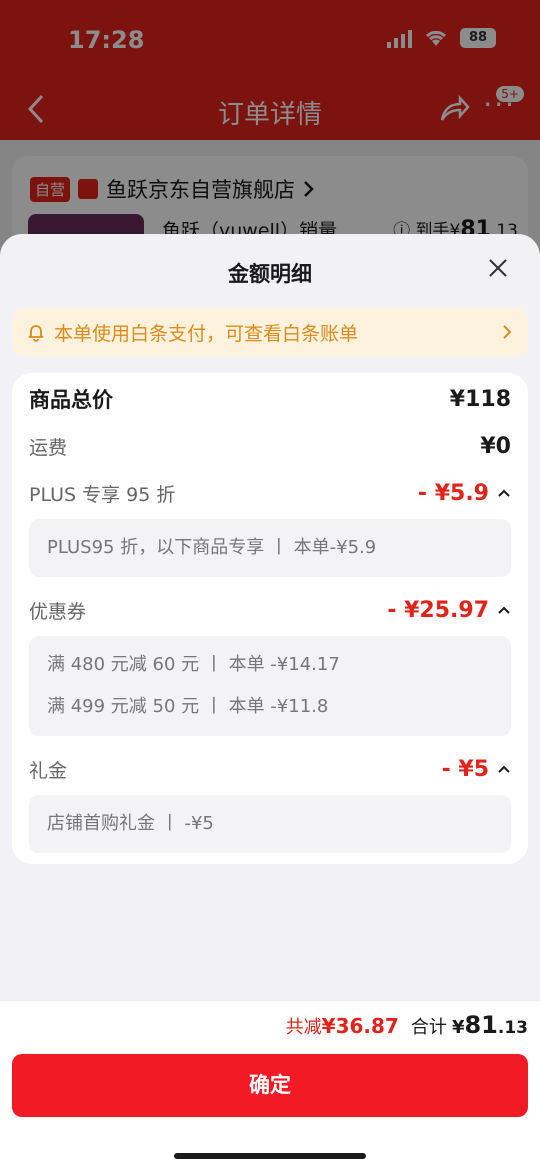 The image size is (540, 1170). Describe the element at coordinates (480, 399) in the screenshot. I see `goods-total-value: ¥118` at that location.